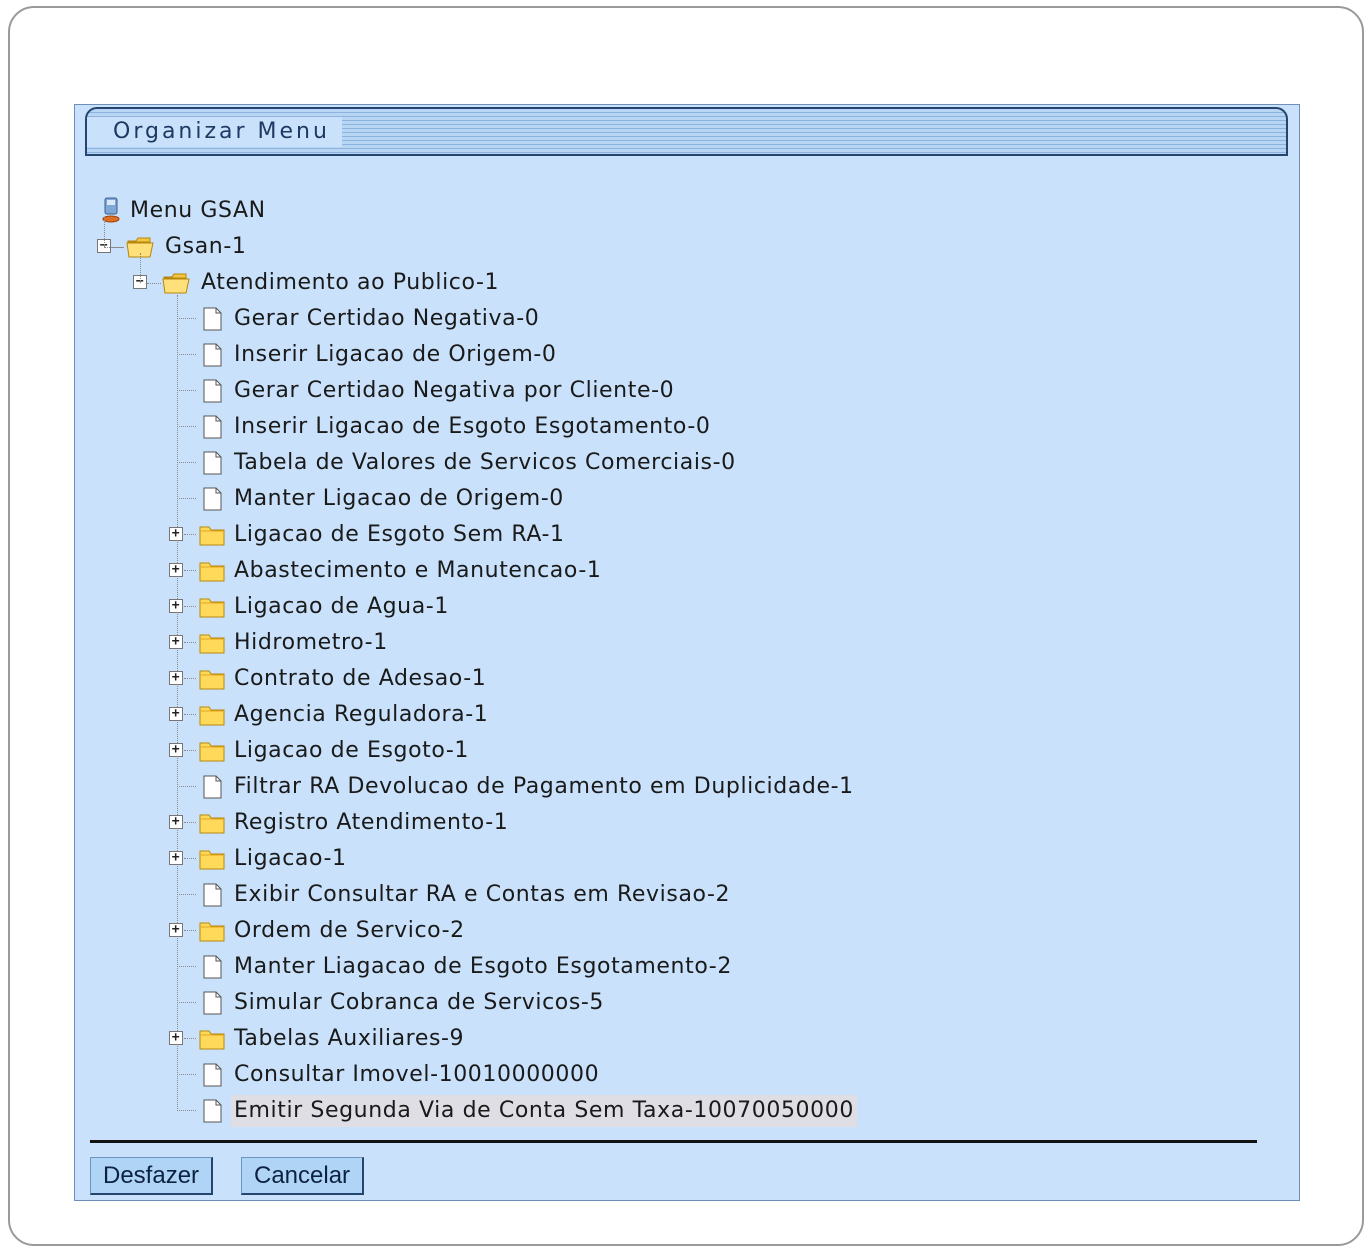  What do you see at coordinates (472, 426) in the screenshot?
I see `tree-item-label: Inserir Ligacao de Esgoto Esgotamento-0` at bounding box center [472, 426].